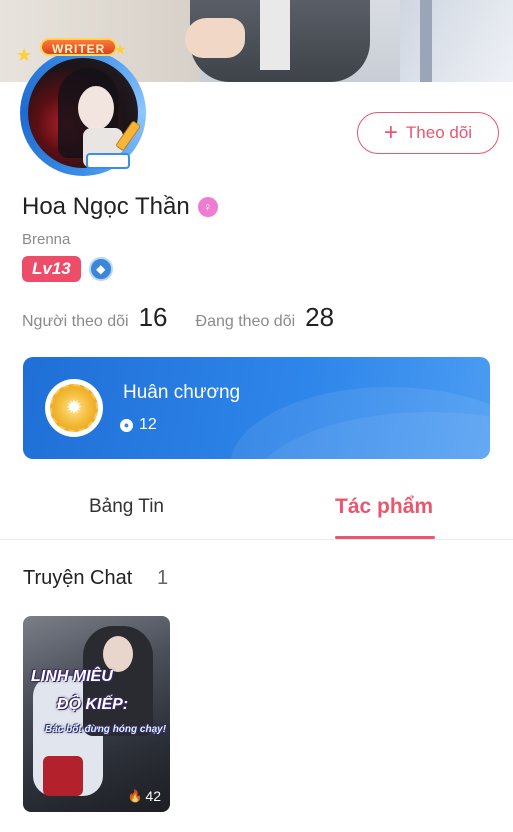  Describe the element at coordinates (108, 161) in the screenshot. I see `book-icon` at that location.